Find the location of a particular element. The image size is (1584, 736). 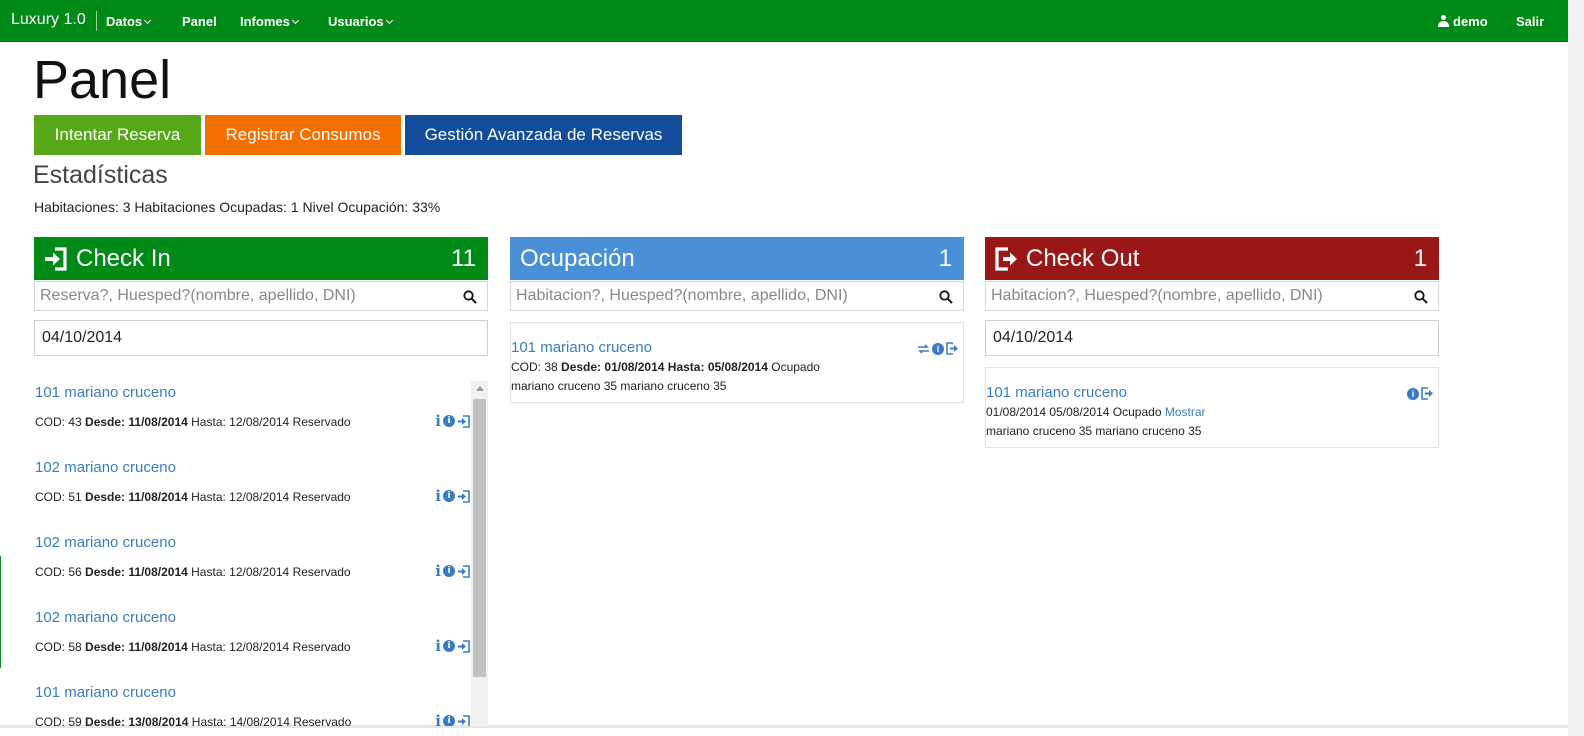

checkout-guests: mariano cruceno 35 mariano cruceno 35 is located at coordinates (1094, 431).